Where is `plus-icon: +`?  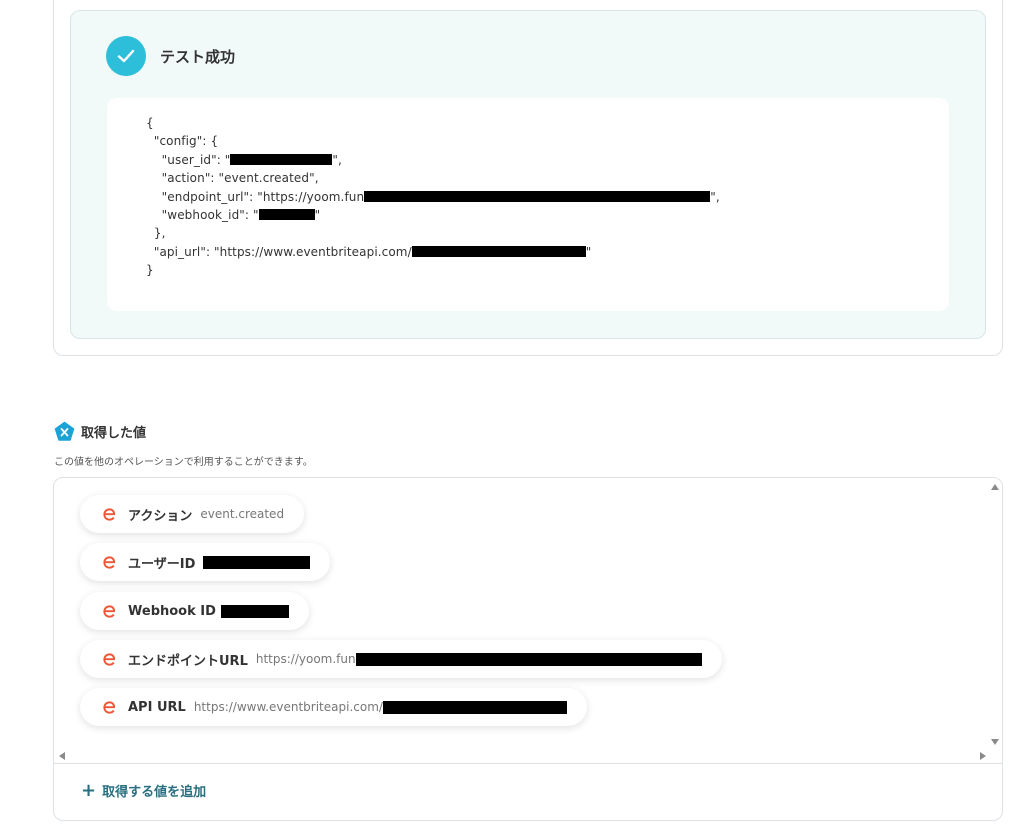
plus-icon: + is located at coordinates (89, 790).